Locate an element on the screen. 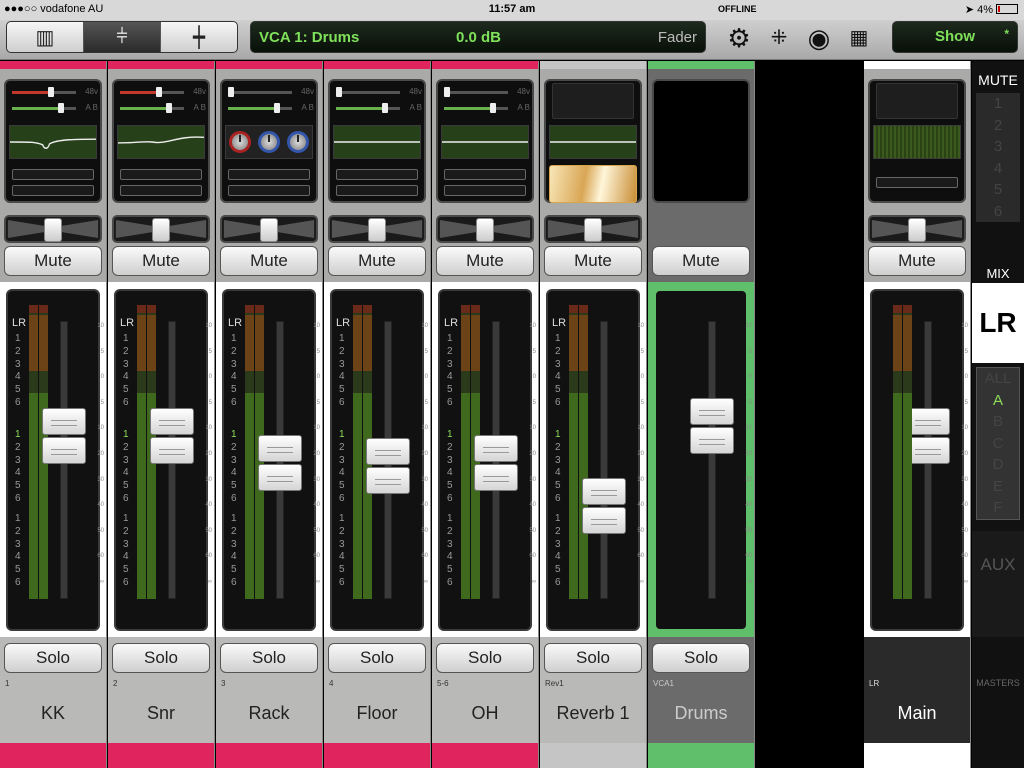 This screenshot has height=768, width=1024. faders-view-button: ⫩ is located at coordinates (122, 37).